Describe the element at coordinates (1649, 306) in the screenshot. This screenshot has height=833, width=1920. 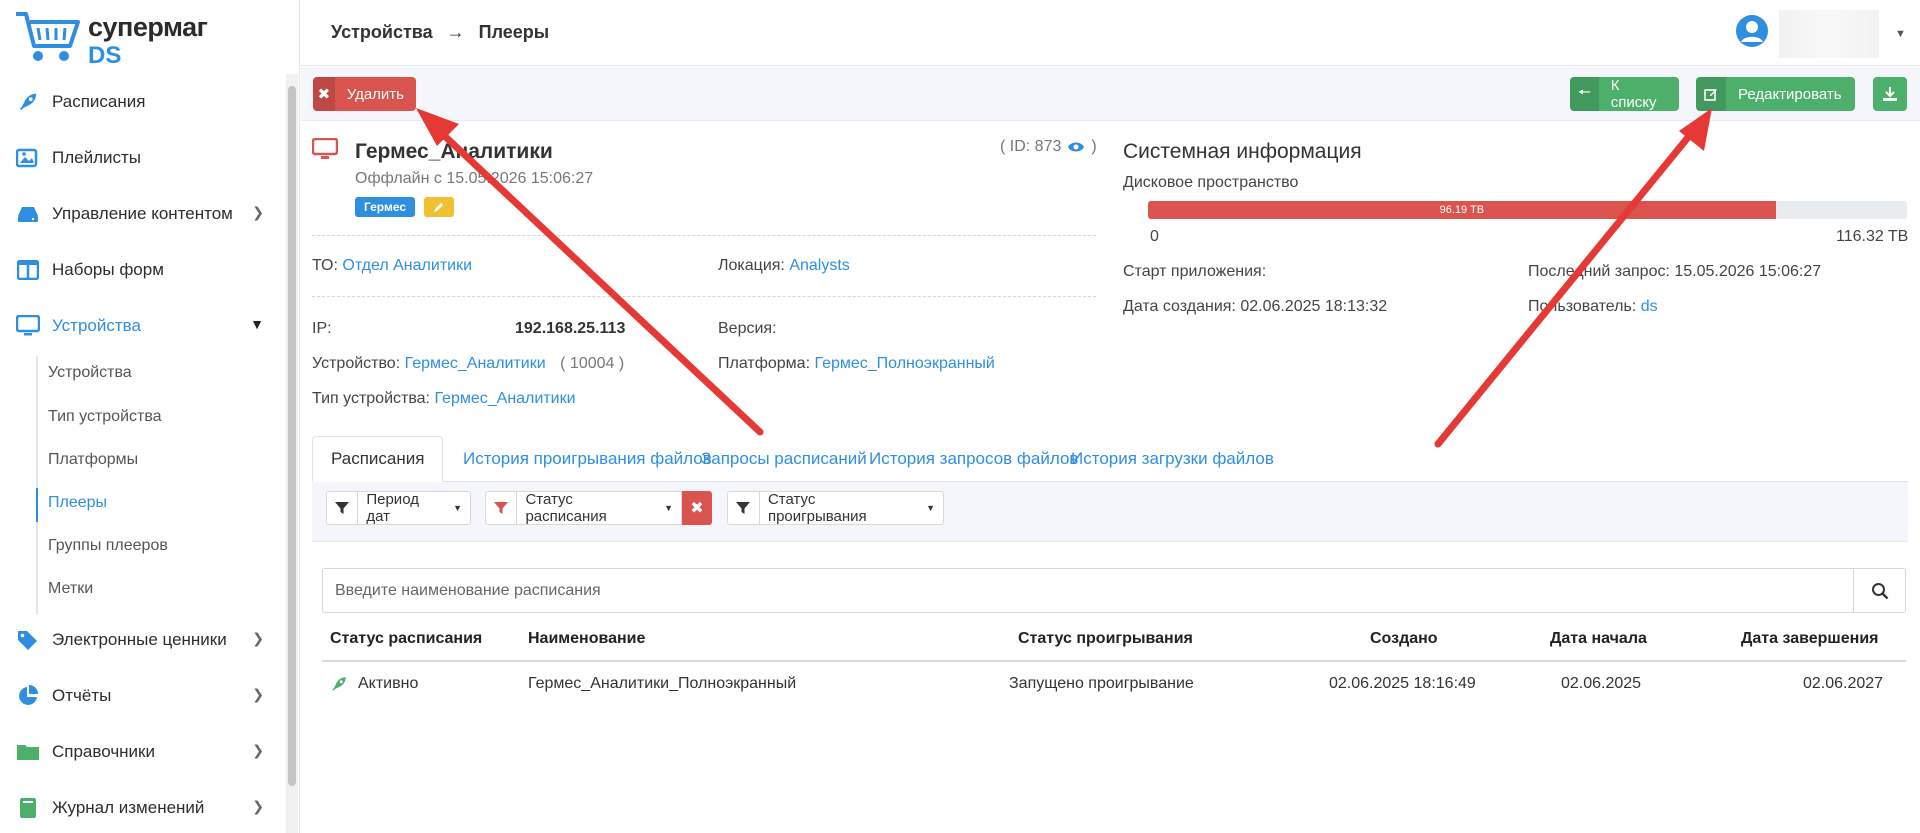
I see `user-link: ds` at that location.